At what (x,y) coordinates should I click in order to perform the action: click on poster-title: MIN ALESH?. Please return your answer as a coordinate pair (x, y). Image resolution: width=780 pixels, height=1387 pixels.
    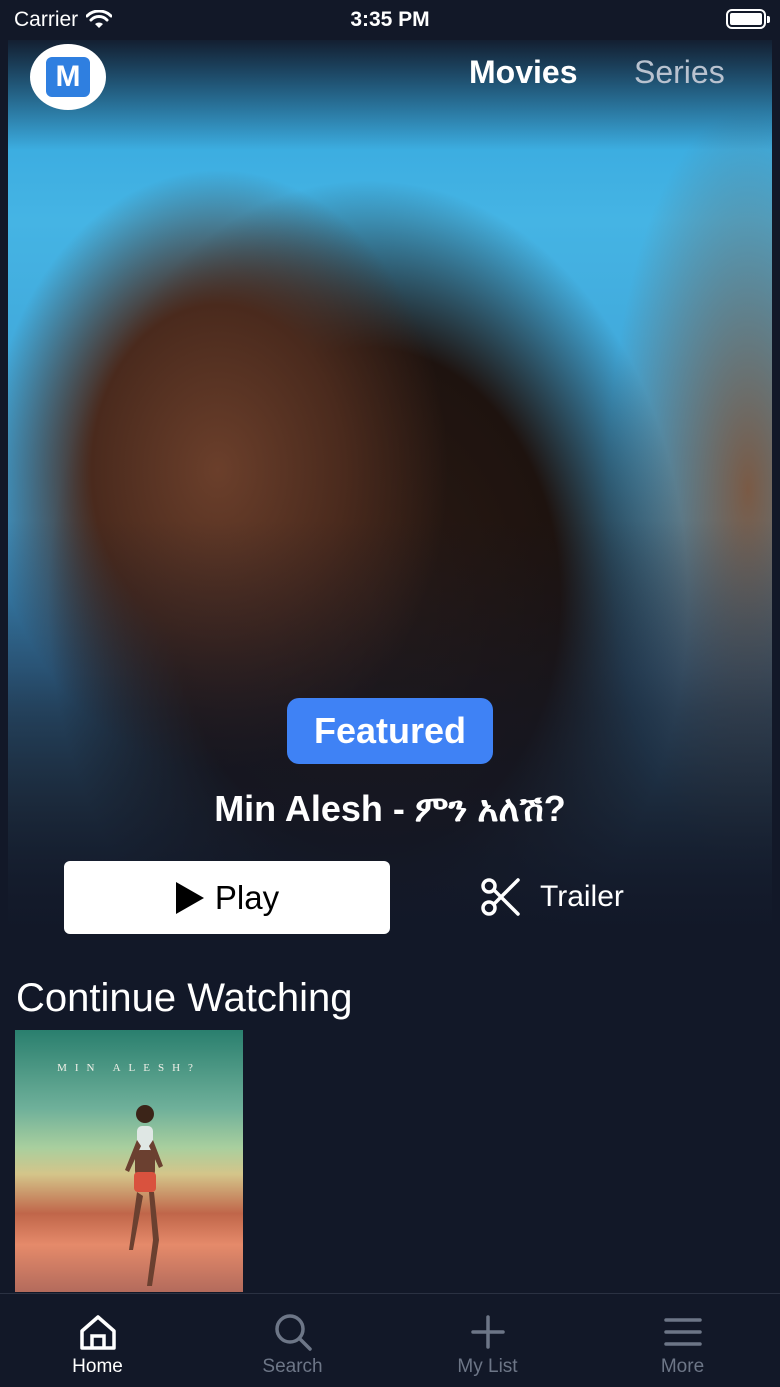
    Looking at the image, I should click on (129, 1068).